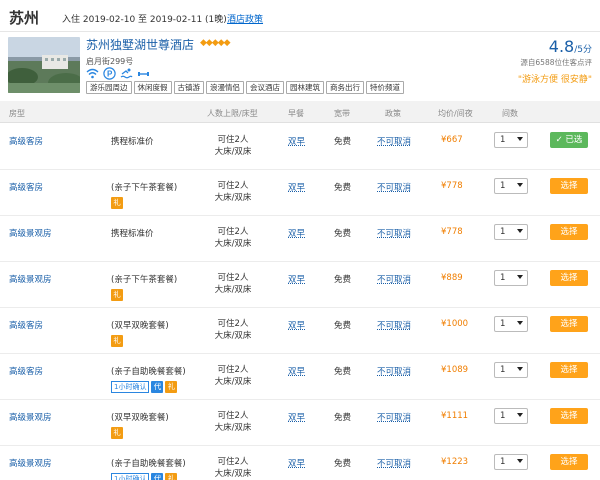 Image resolution: width=600 pixels, height=480 pixels. Describe the element at coordinates (393, 113) in the screenshot. I see `col-policy: 政策` at that location.